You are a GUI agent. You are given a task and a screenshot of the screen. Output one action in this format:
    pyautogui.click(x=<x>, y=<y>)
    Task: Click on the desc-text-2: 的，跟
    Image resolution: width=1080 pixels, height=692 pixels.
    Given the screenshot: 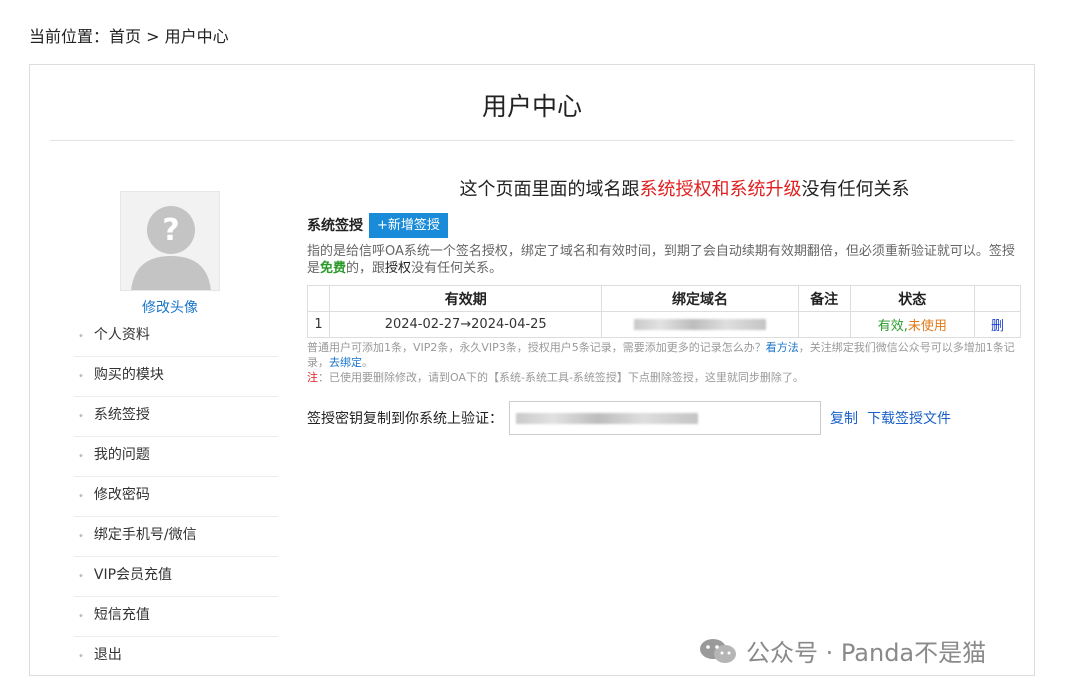 What is the action you would take?
    pyautogui.click(x=366, y=268)
    